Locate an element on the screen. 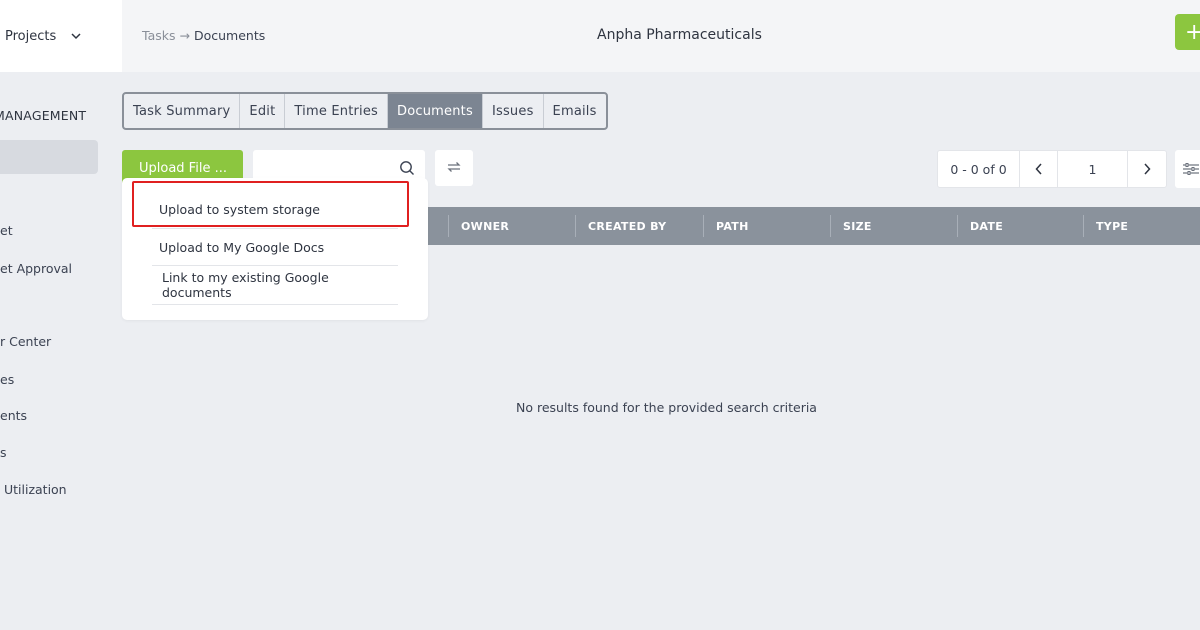 This screenshot has width=1200, height=630. menu-item-link-google-documents: Link to my existing Google documents is located at coordinates (275, 285).